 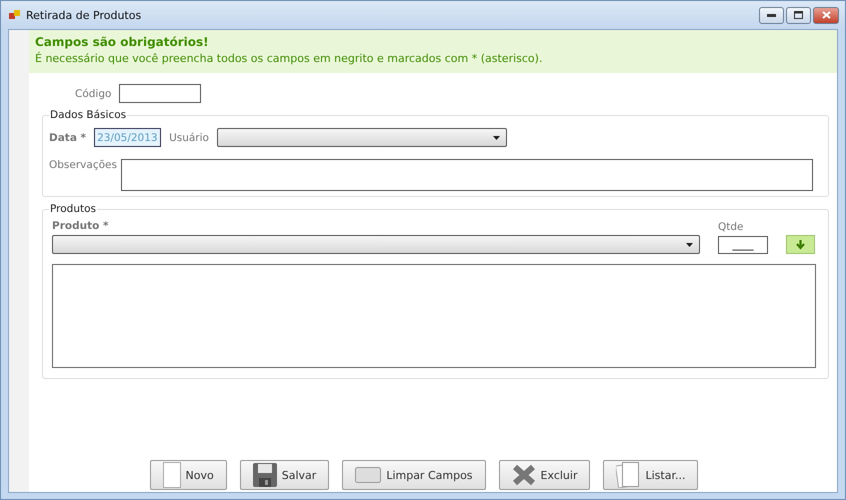 What do you see at coordinates (81, 226) in the screenshot?
I see `field-label: Produto *` at bounding box center [81, 226].